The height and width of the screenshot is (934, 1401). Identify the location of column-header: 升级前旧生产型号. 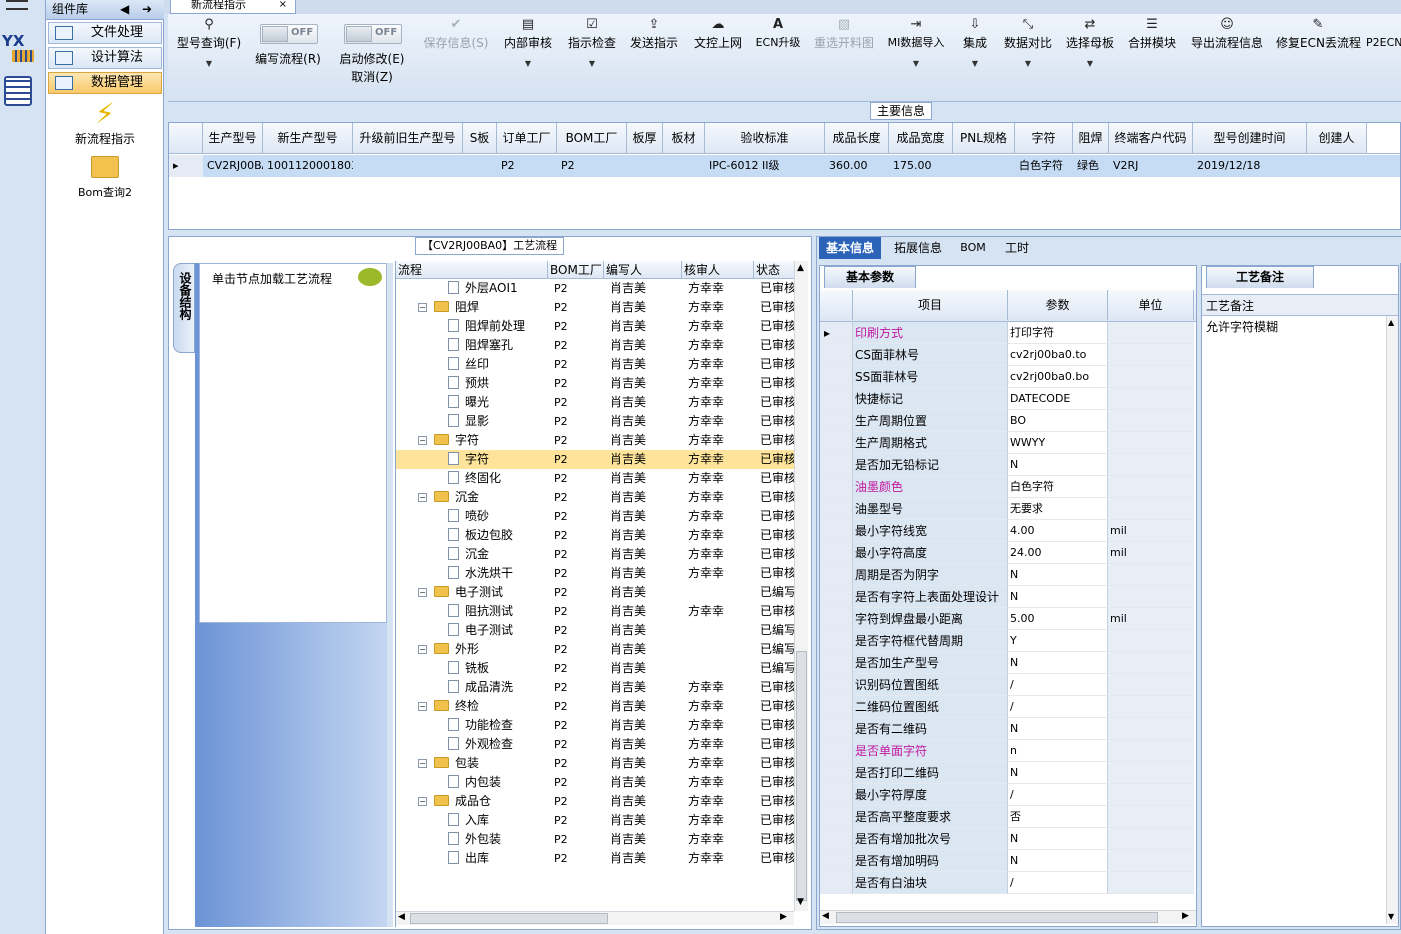
(408, 138).